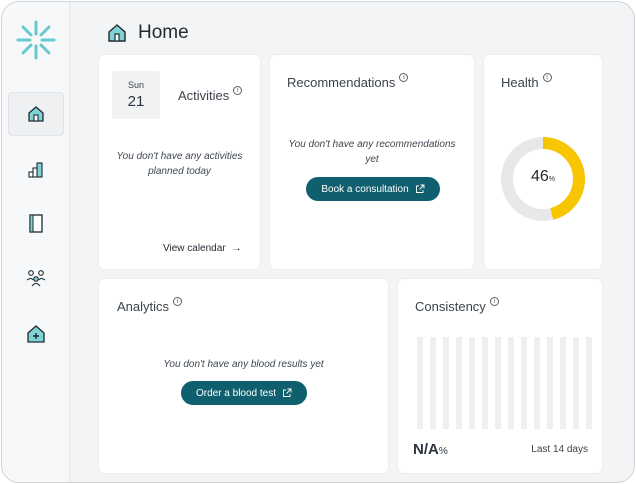 This screenshot has width=636, height=484. I want to click on activities-title: Activities i, so click(210, 94).